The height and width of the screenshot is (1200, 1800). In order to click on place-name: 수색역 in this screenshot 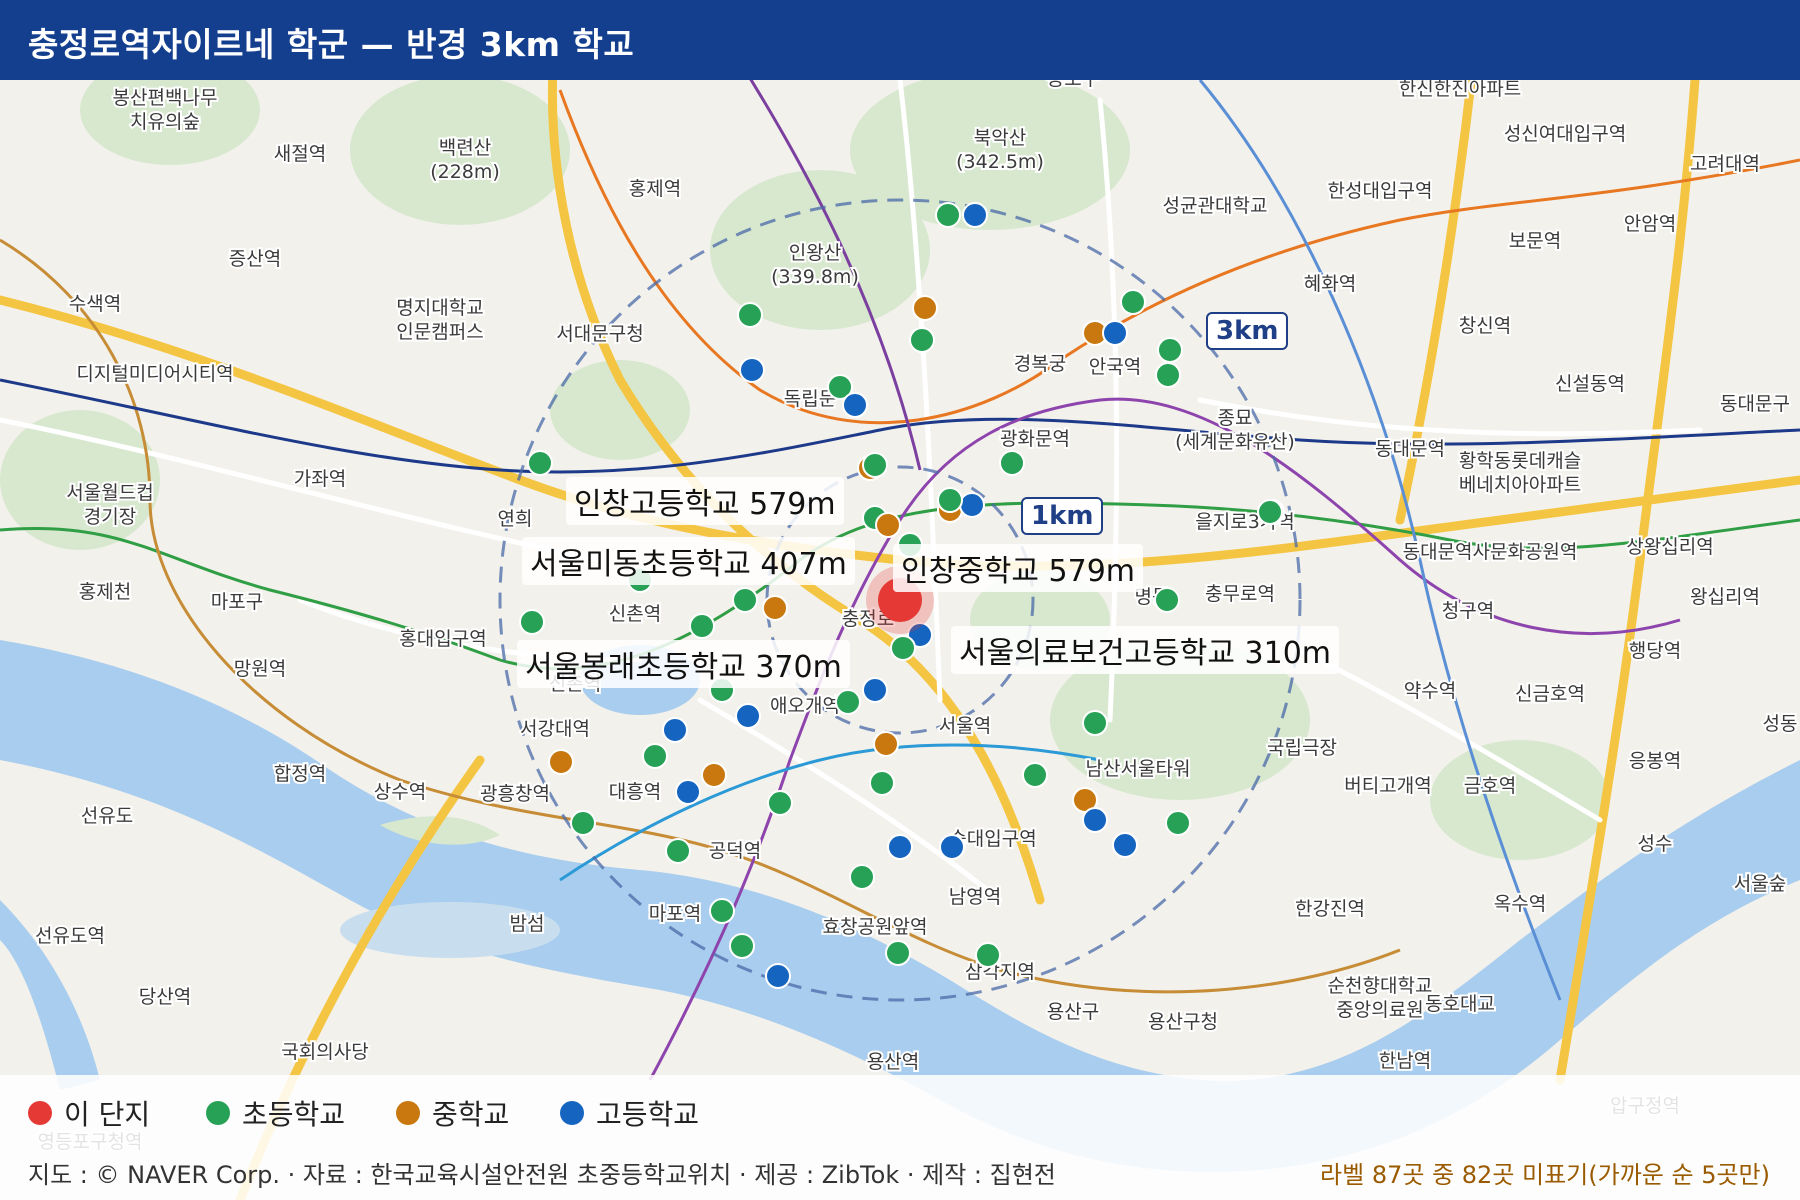, I will do `click(95, 304)`.